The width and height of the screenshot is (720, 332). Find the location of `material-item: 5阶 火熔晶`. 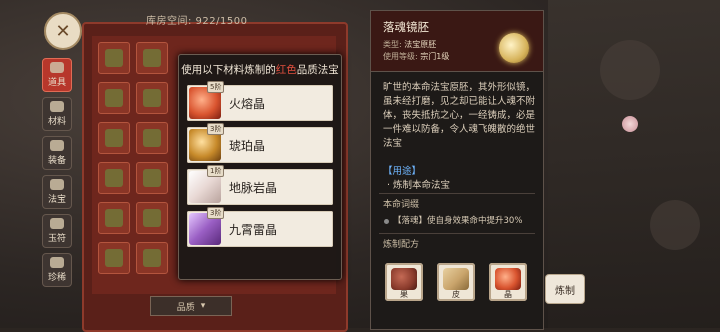

material-item: 5阶 火熔晶 is located at coordinates (260, 101).